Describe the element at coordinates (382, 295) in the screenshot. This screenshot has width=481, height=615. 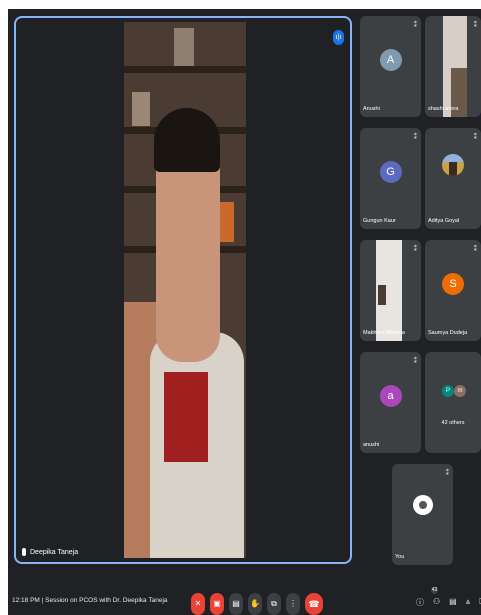
I see `participant-video-figure` at that location.